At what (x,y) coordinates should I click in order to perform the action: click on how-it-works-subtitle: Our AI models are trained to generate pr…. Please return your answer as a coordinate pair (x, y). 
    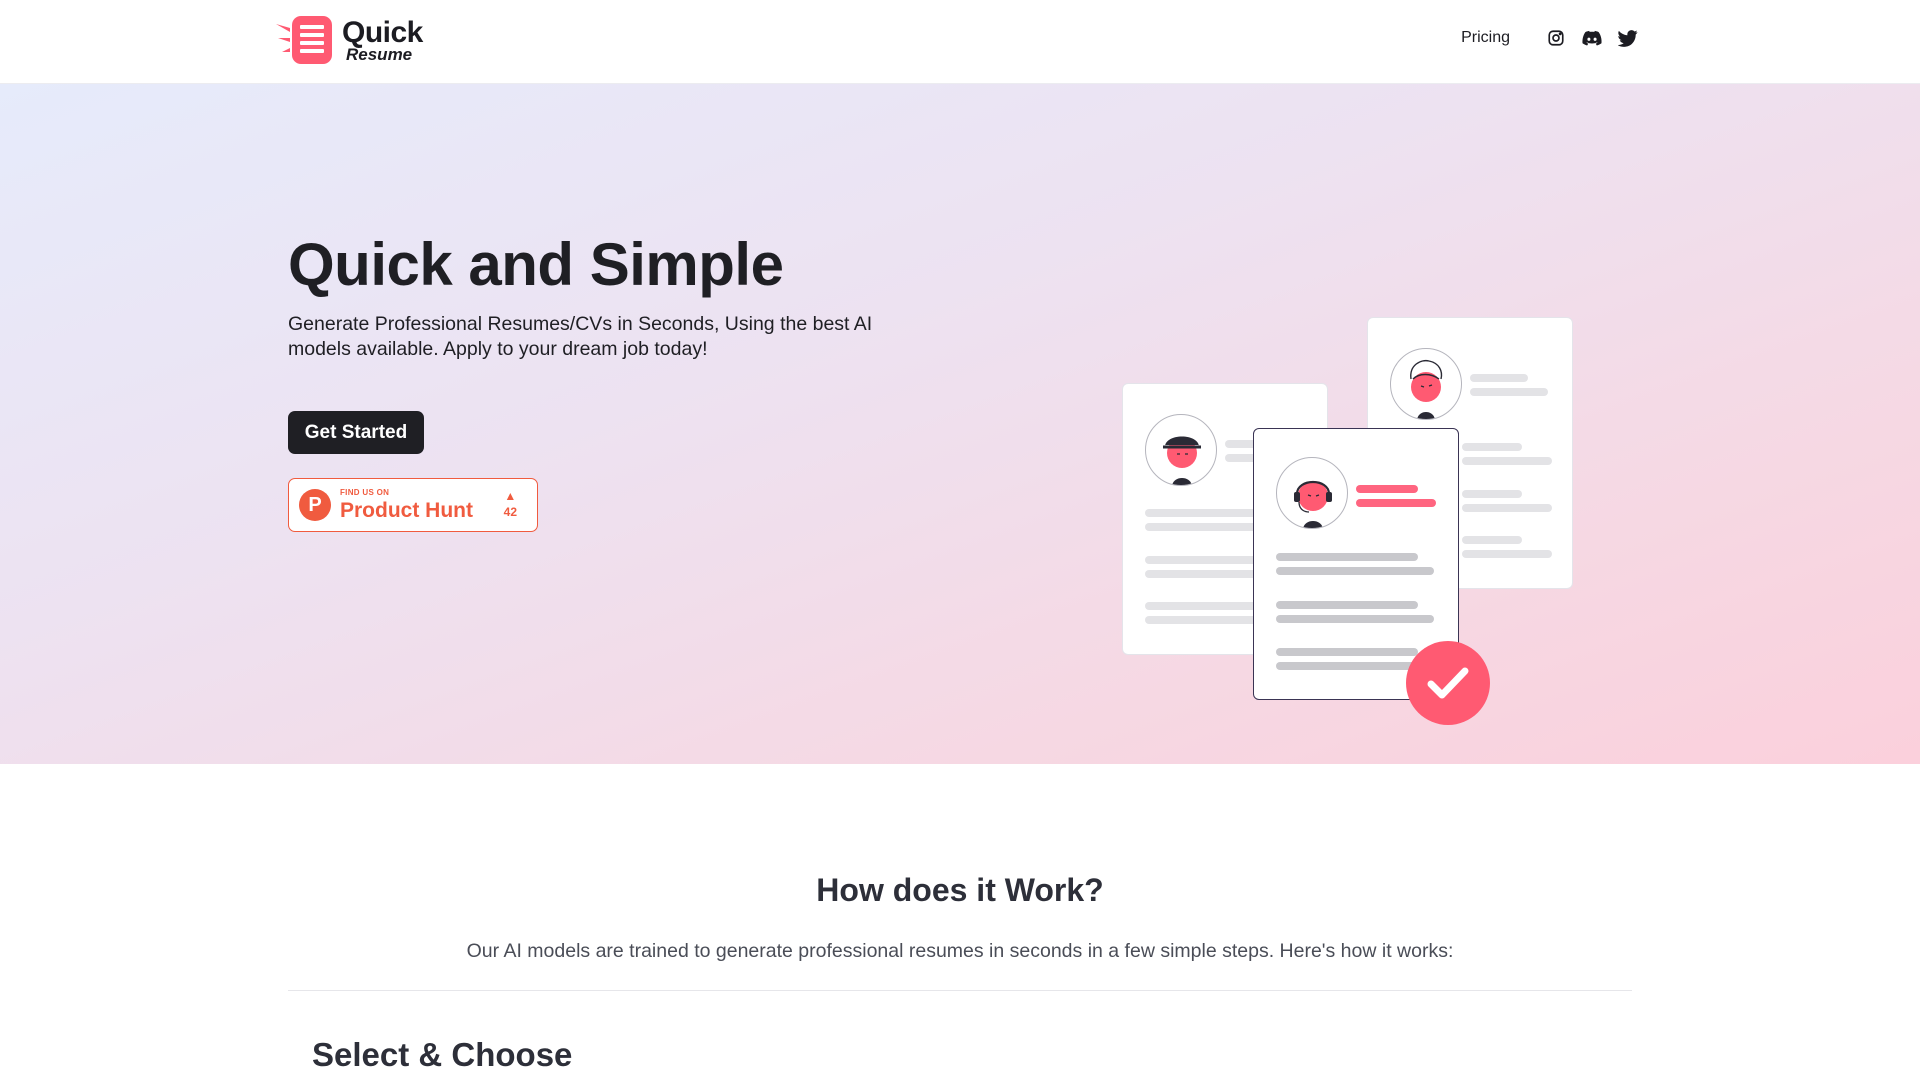
    Looking at the image, I should click on (960, 951).